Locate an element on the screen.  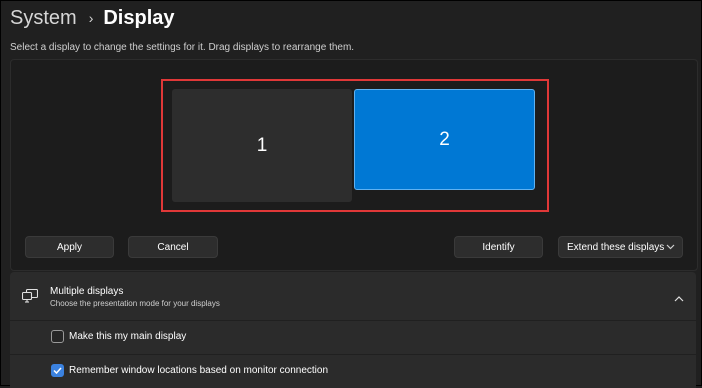
cancel-button: Cancel is located at coordinates (173, 247).